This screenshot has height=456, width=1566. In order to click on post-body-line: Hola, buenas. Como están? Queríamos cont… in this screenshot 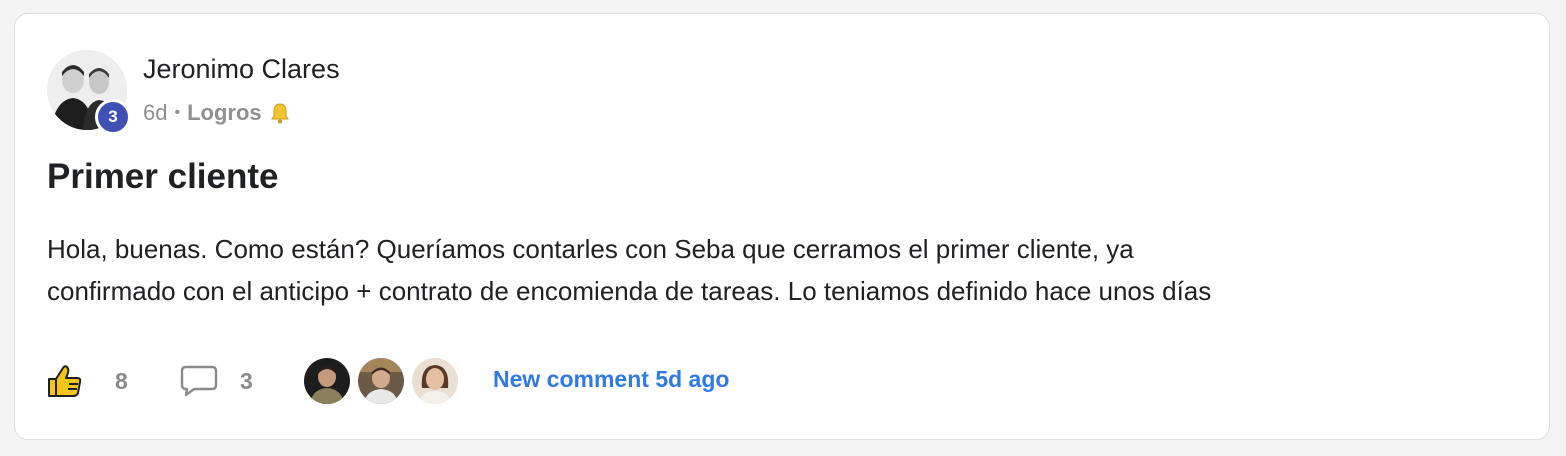, I will do `click(590, 249)`.